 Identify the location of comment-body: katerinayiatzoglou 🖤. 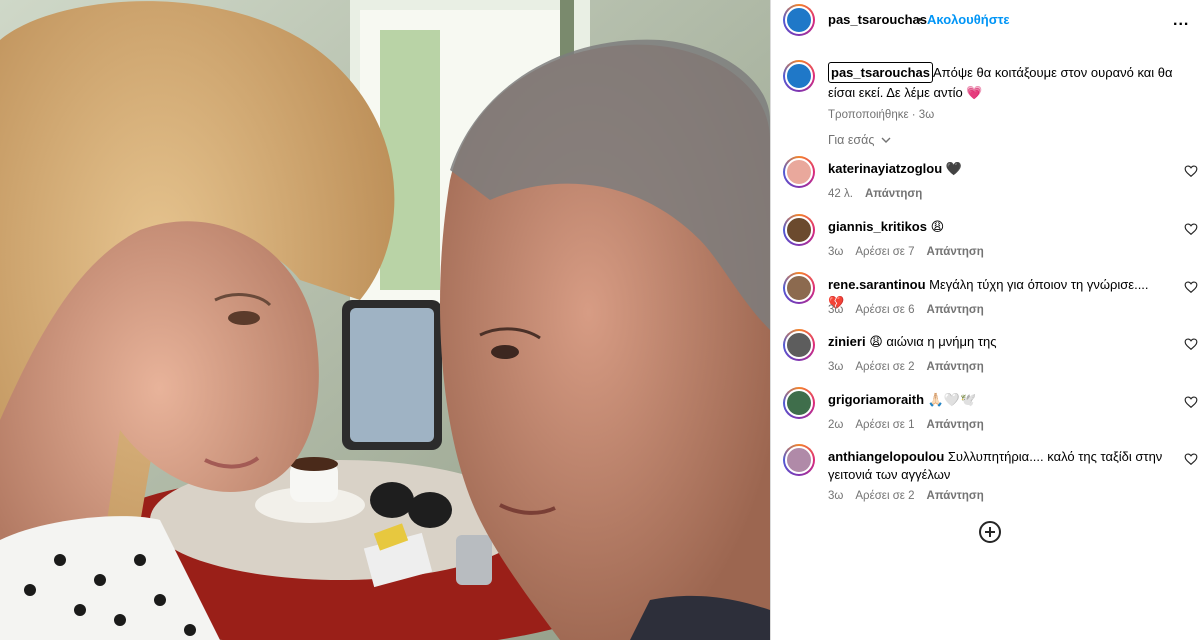
(995, 169).